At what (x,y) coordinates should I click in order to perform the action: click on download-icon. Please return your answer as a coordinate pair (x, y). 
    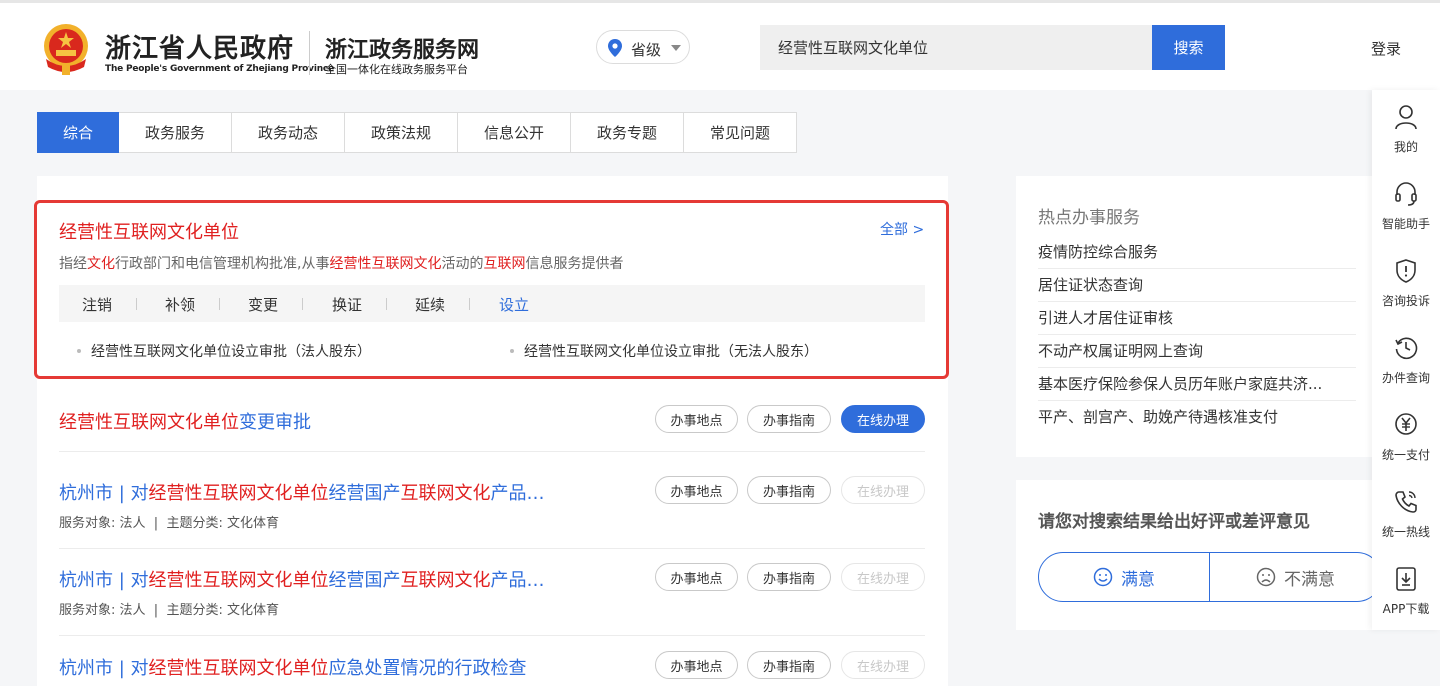
    Looking at the image, I should click on (1406, 579).